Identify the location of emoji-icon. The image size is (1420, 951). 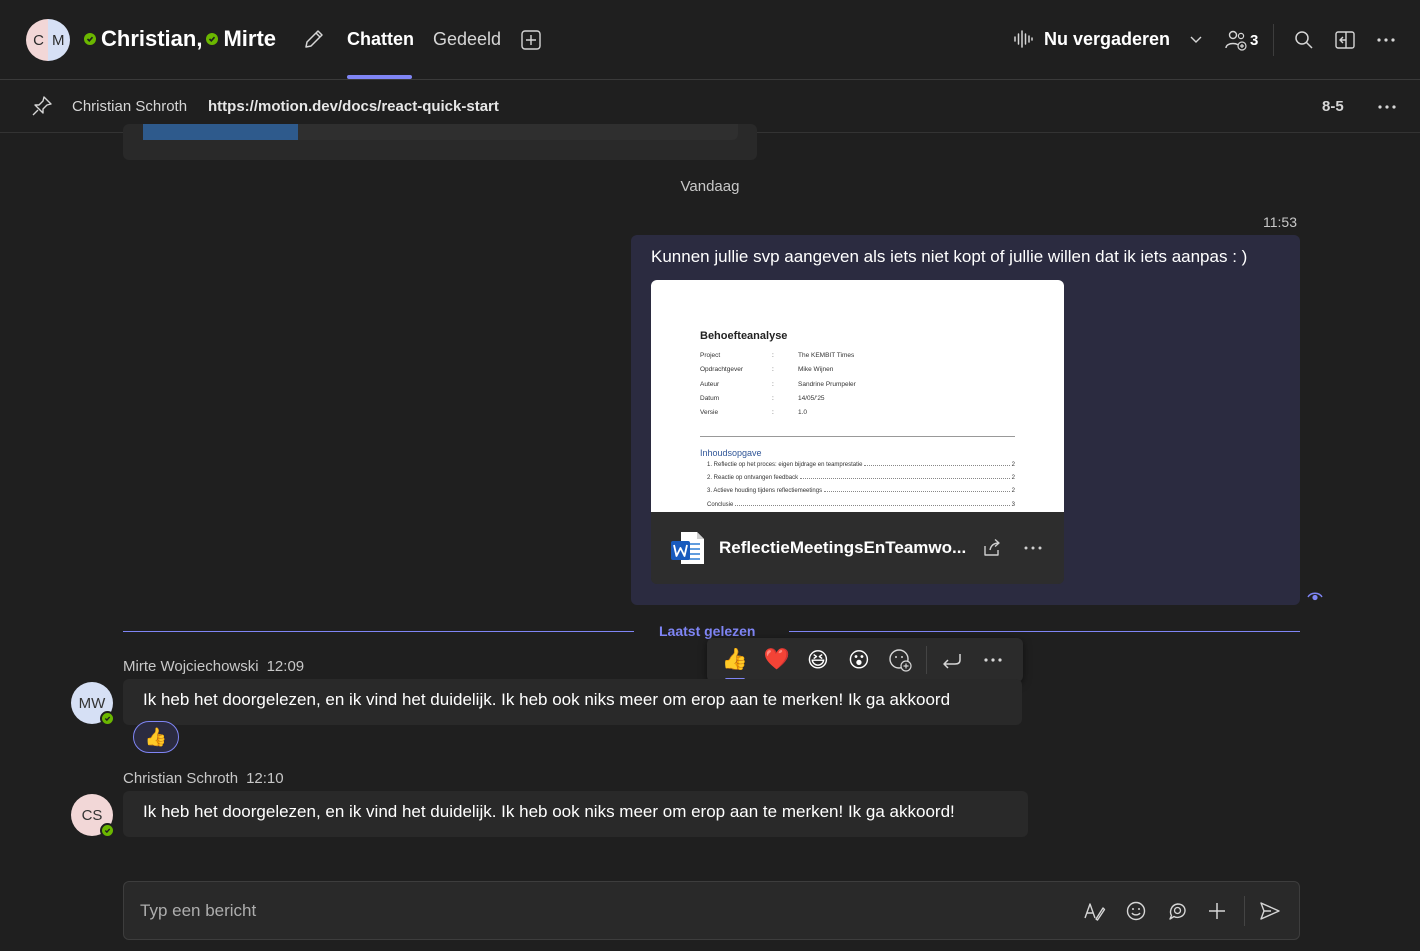
(1136, 911).